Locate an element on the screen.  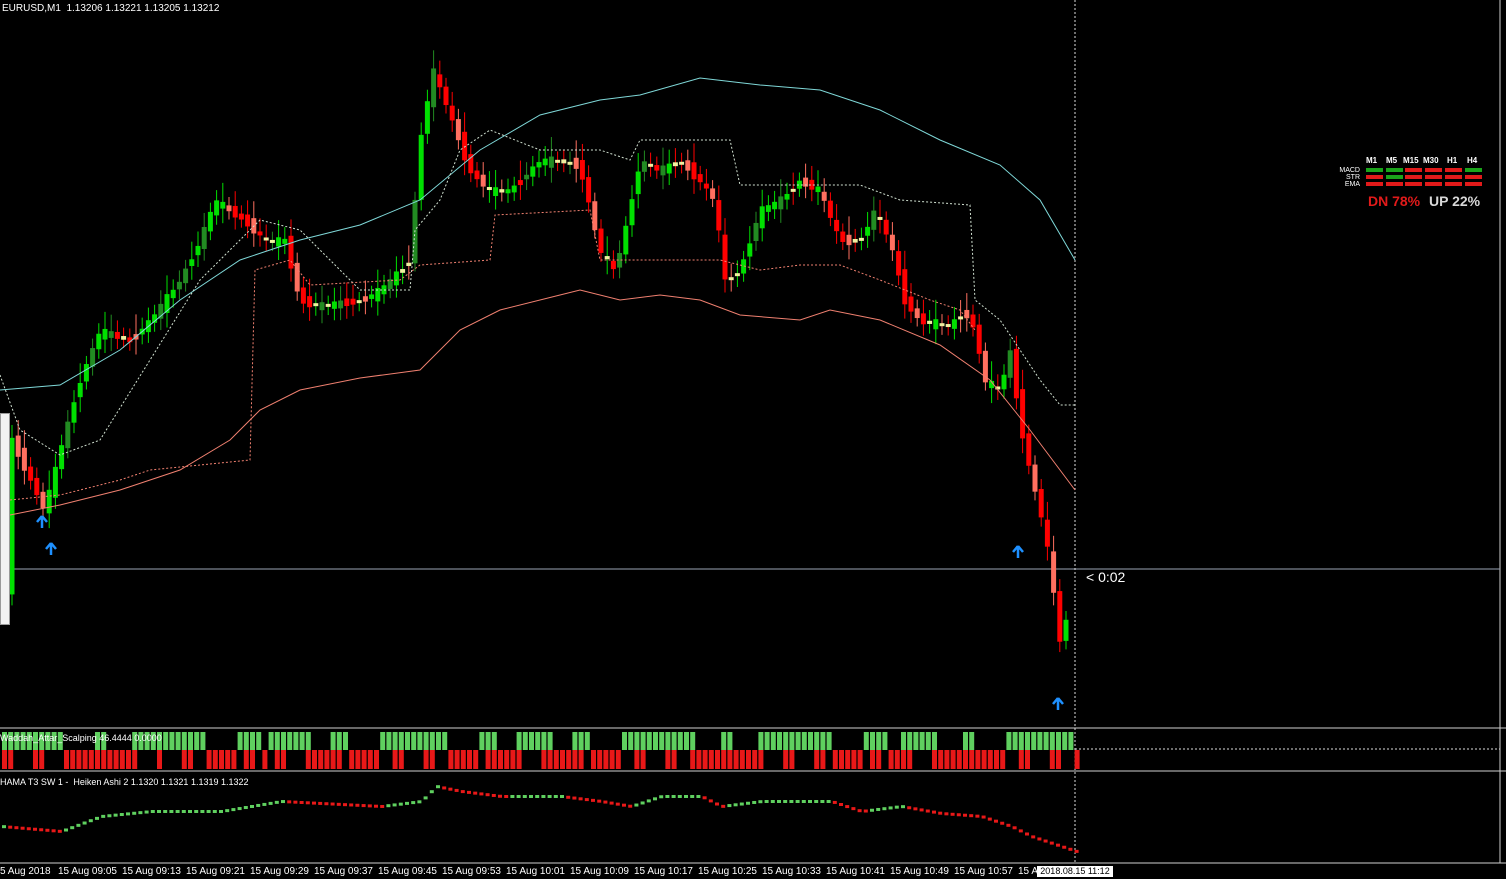
time-axis-label: 15 Aug 10:09 is located at coordinates (599, 871).